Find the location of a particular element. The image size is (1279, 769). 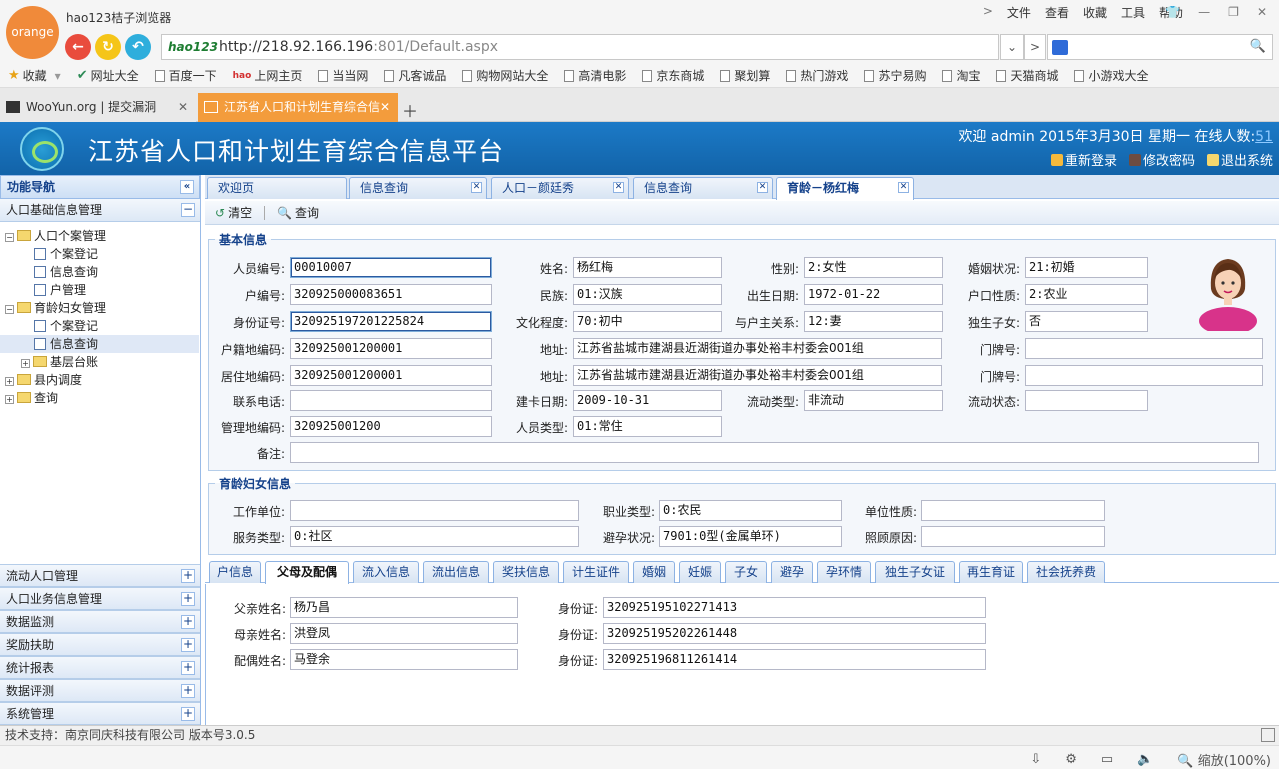

work-unit-field is located at coordinates (434, 510).